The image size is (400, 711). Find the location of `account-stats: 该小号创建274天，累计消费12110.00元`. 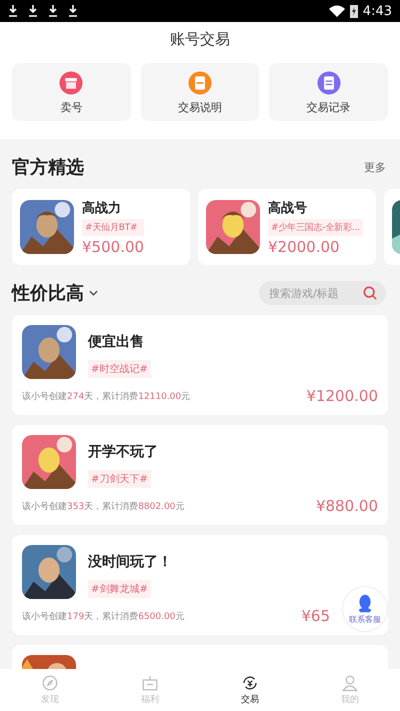

account-stats: 该小号创建274天，累计消费12110.00元 is located at coordinates (106, 396).